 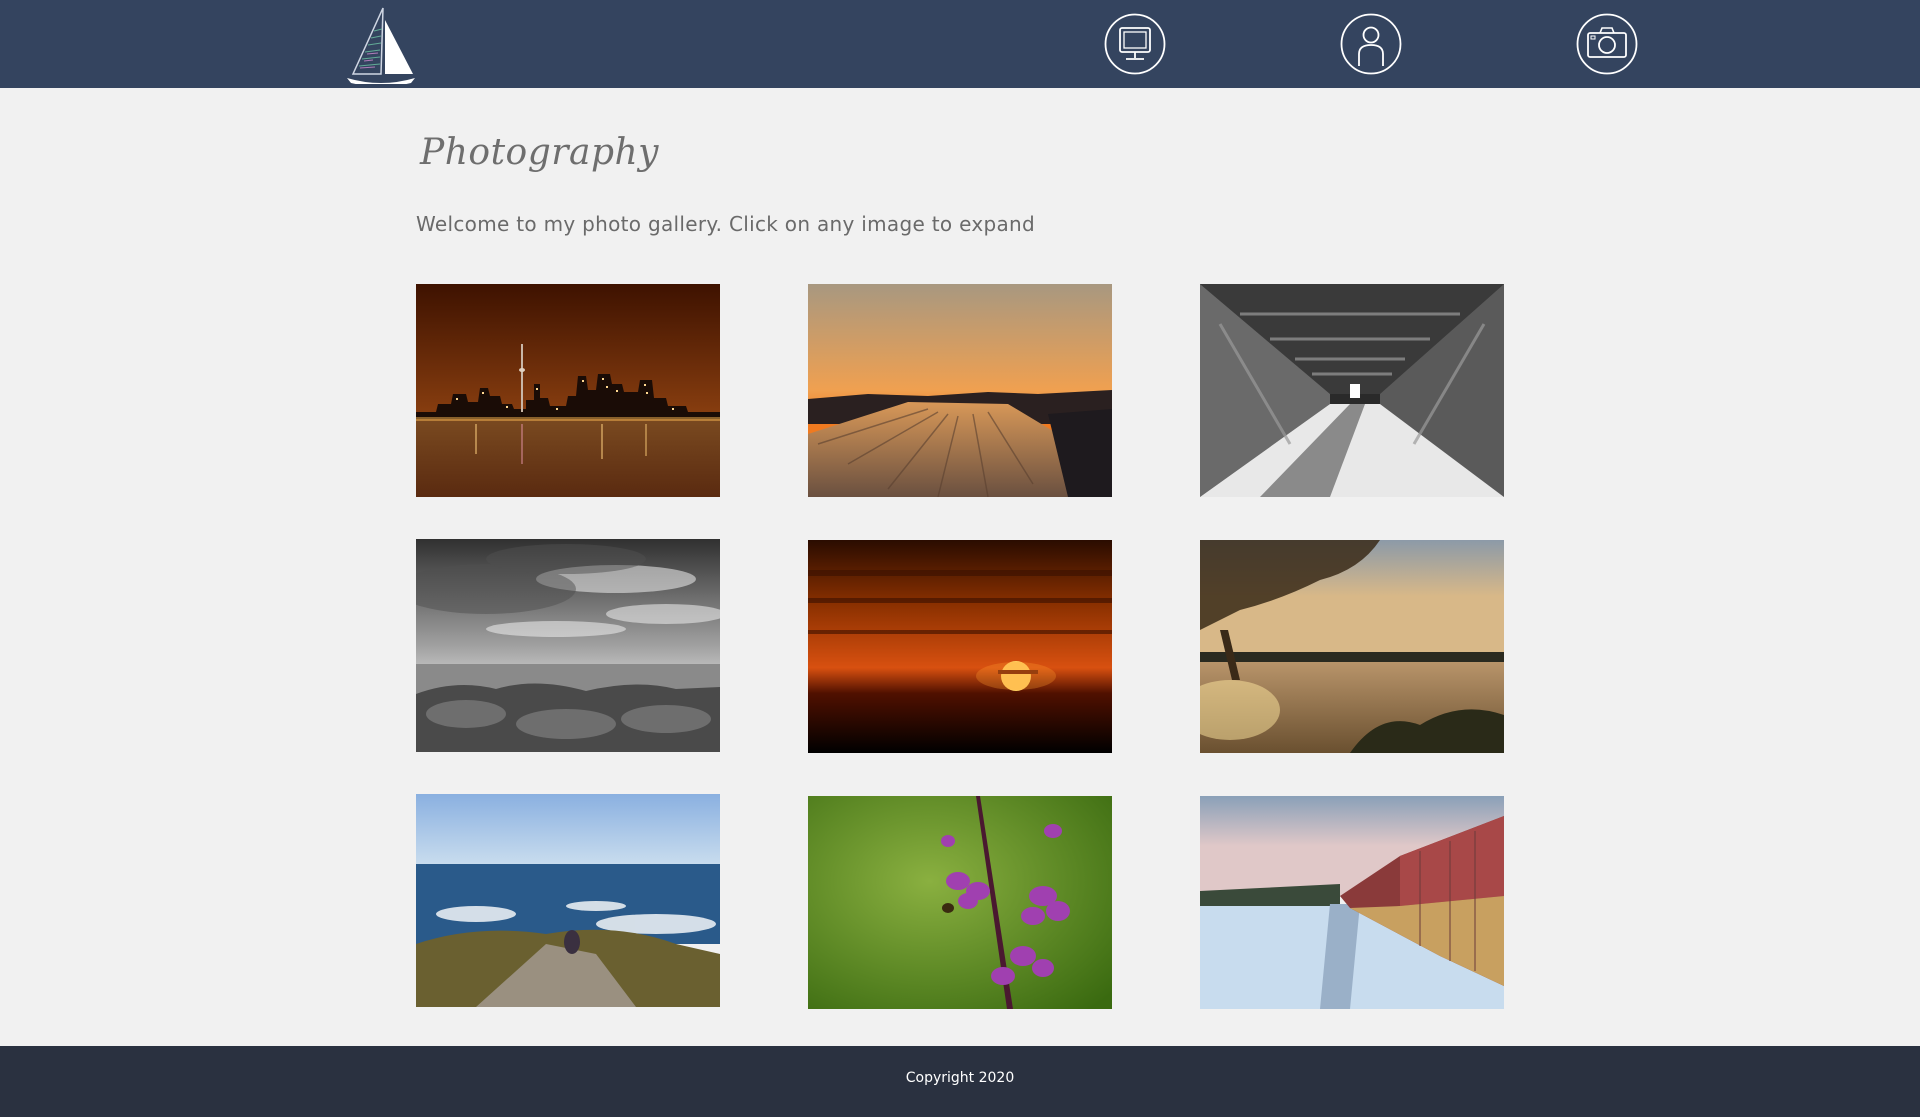 I want to click on page-title: Photography, so click(x=540, y=152).